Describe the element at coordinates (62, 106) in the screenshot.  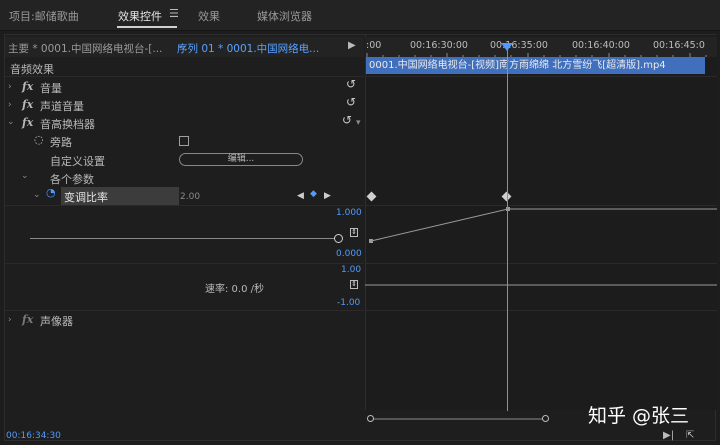
I see `effect-channel-volume: 声道音量` at that location.